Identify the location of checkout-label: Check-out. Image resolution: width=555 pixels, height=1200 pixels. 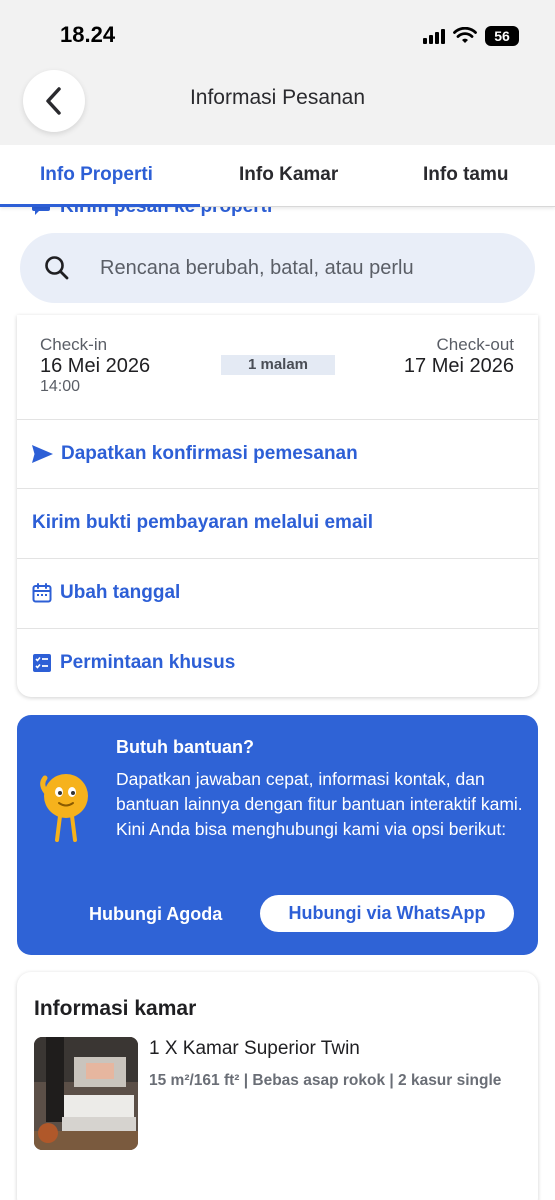
(475, 344).